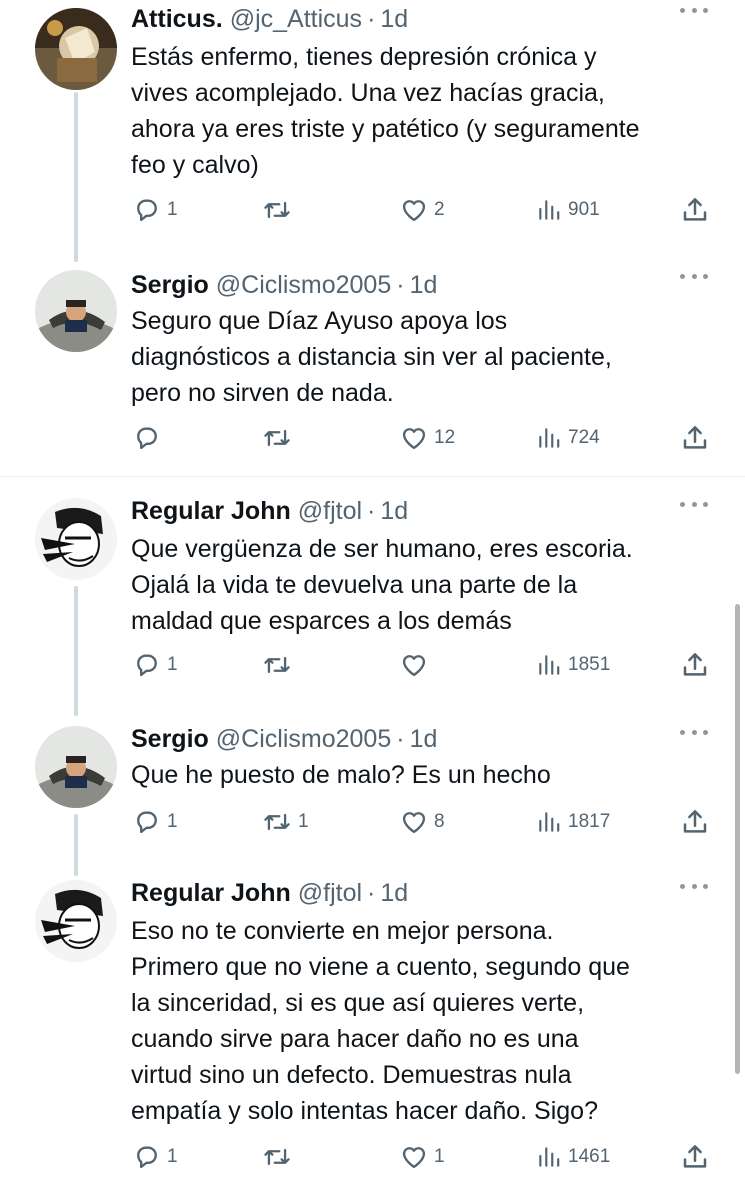 Image resolution: width=745 pixels, height=1200 pixels. Describe the element at coordinates (737, 839) in the screenshot. I see `scrollbar` at that location.